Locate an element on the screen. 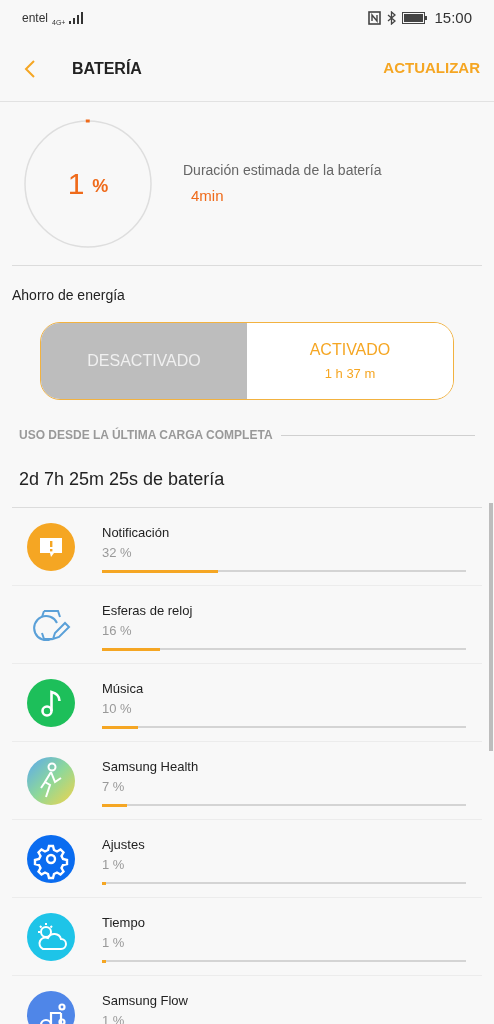  clock-time: 15:00 is located at coordinates (453, 17).